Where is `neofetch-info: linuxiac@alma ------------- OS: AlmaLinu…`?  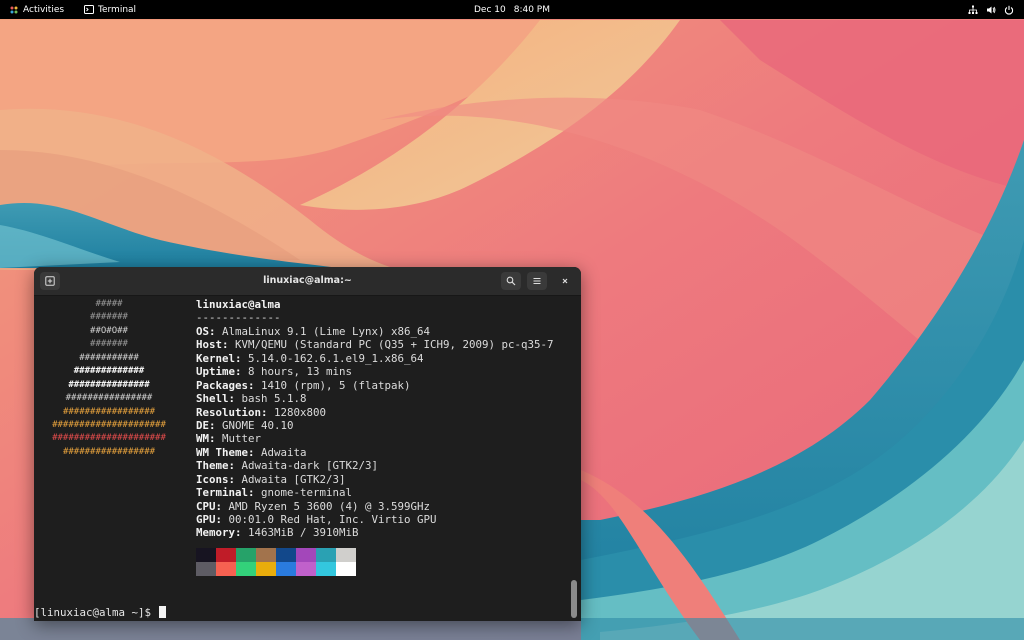 neofetch-info: linuxiac@alma ------------- OS: AlmaLinu… is located at coordinates (386, 419).